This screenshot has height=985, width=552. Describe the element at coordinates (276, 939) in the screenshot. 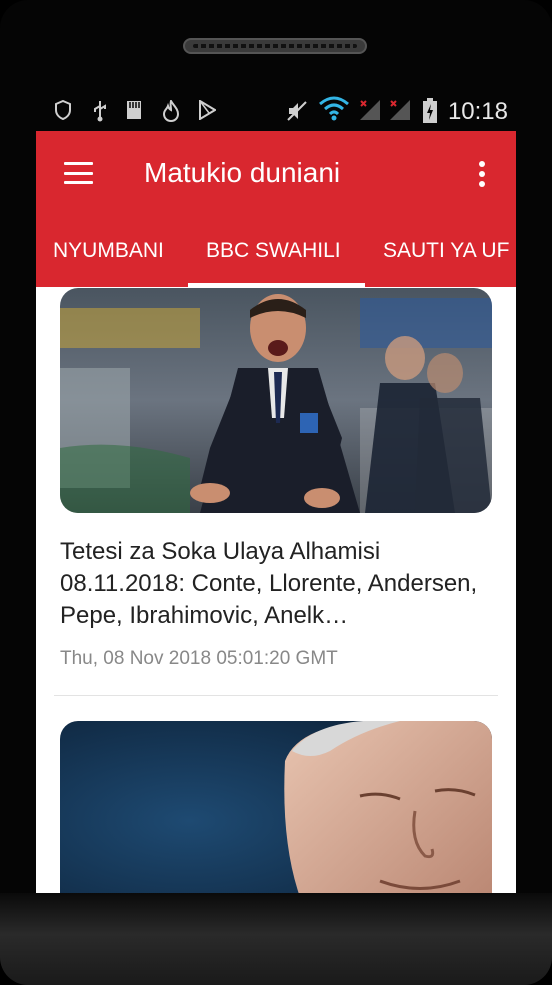

I see `phone-chin` at that location.